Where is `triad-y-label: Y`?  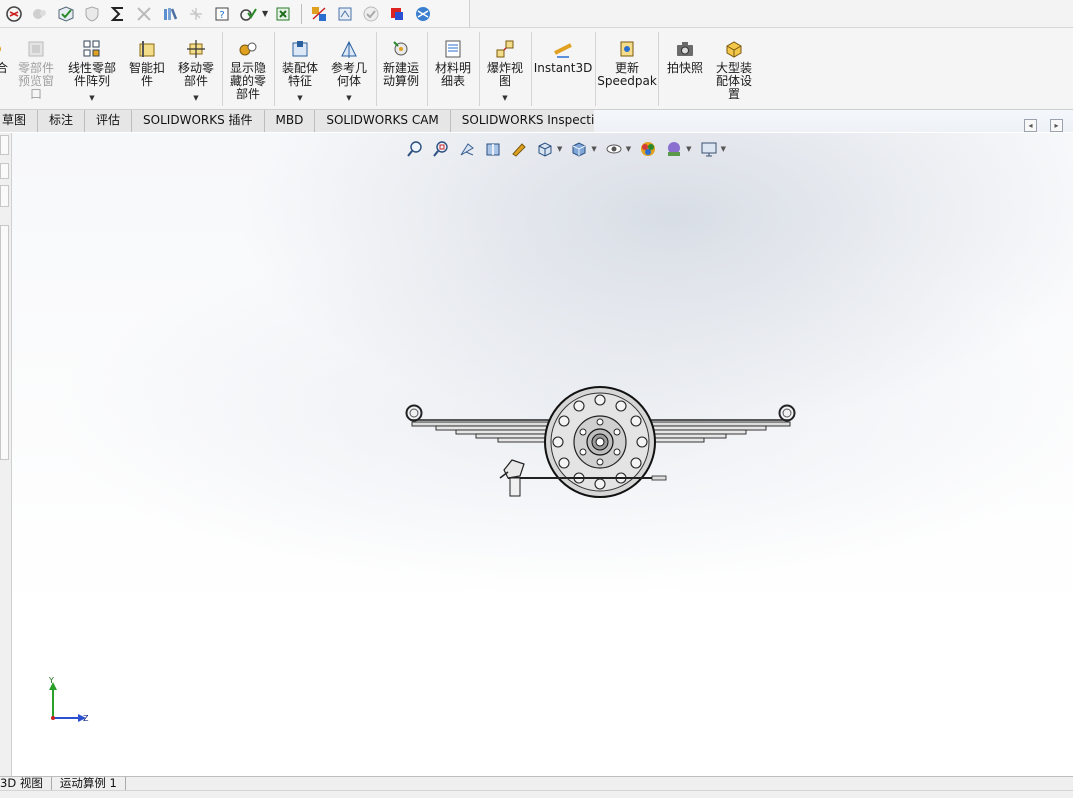
triad-y-label: Y is located at coordinates (51, 680).